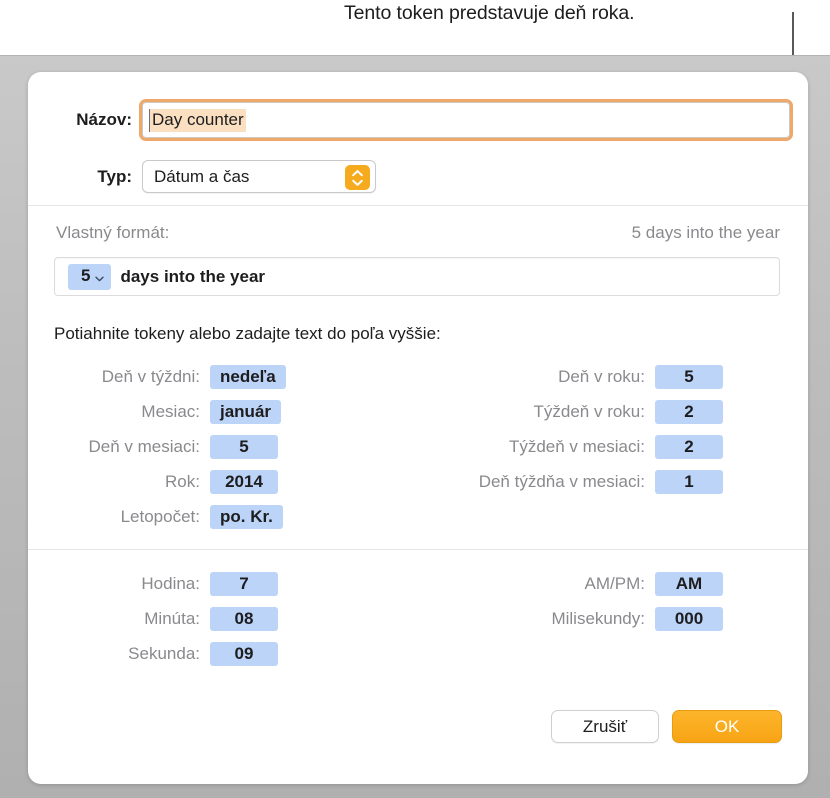  I want to click on token-chip-week-of-year: 2, so click(689, 412).